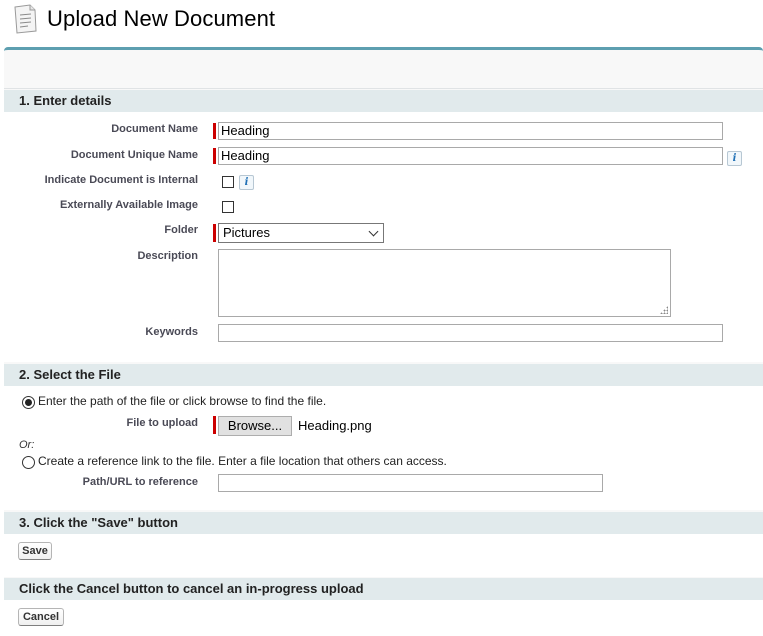 Image resolution: width=763 pixels, height=636 pixels. Describe the element at coordinates (28, 462) in the screenshot. I see `reference-option-radio` at that location.